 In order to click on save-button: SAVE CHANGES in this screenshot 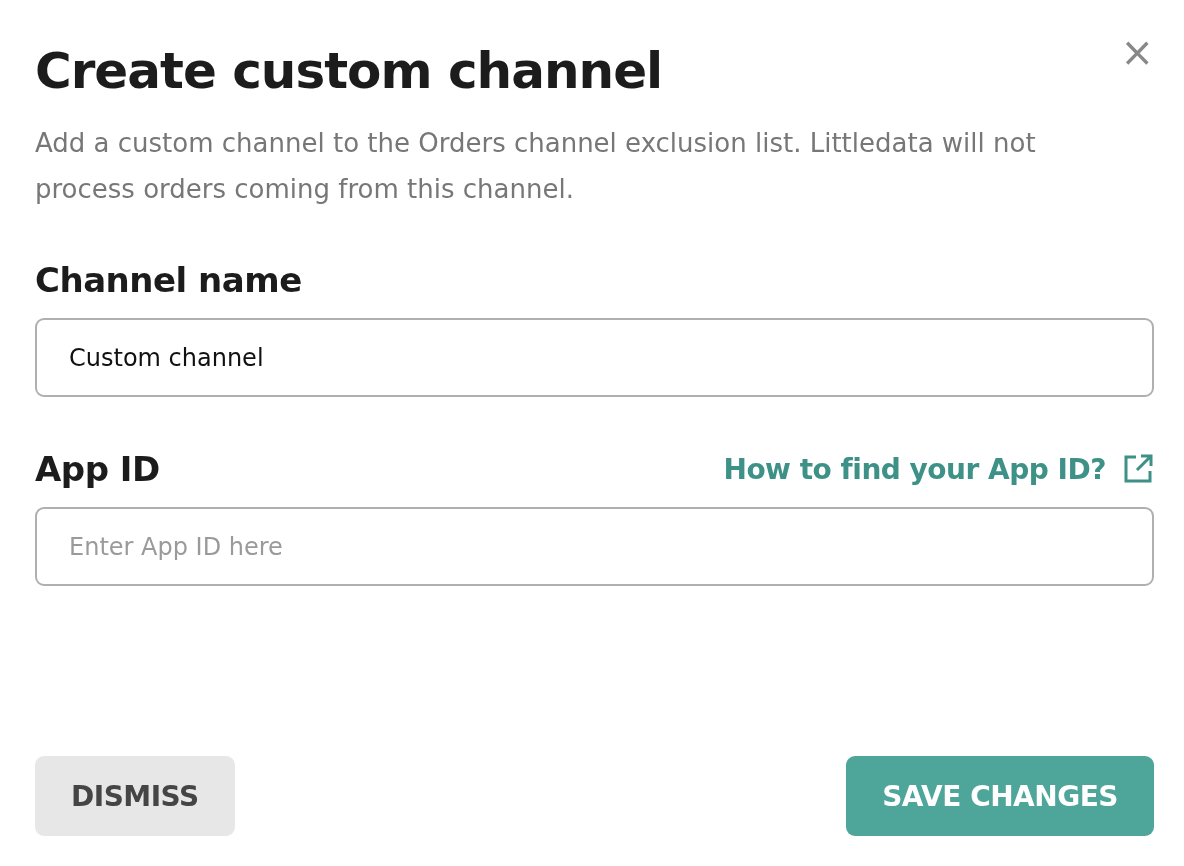, I will do `click(1000, 796)`.